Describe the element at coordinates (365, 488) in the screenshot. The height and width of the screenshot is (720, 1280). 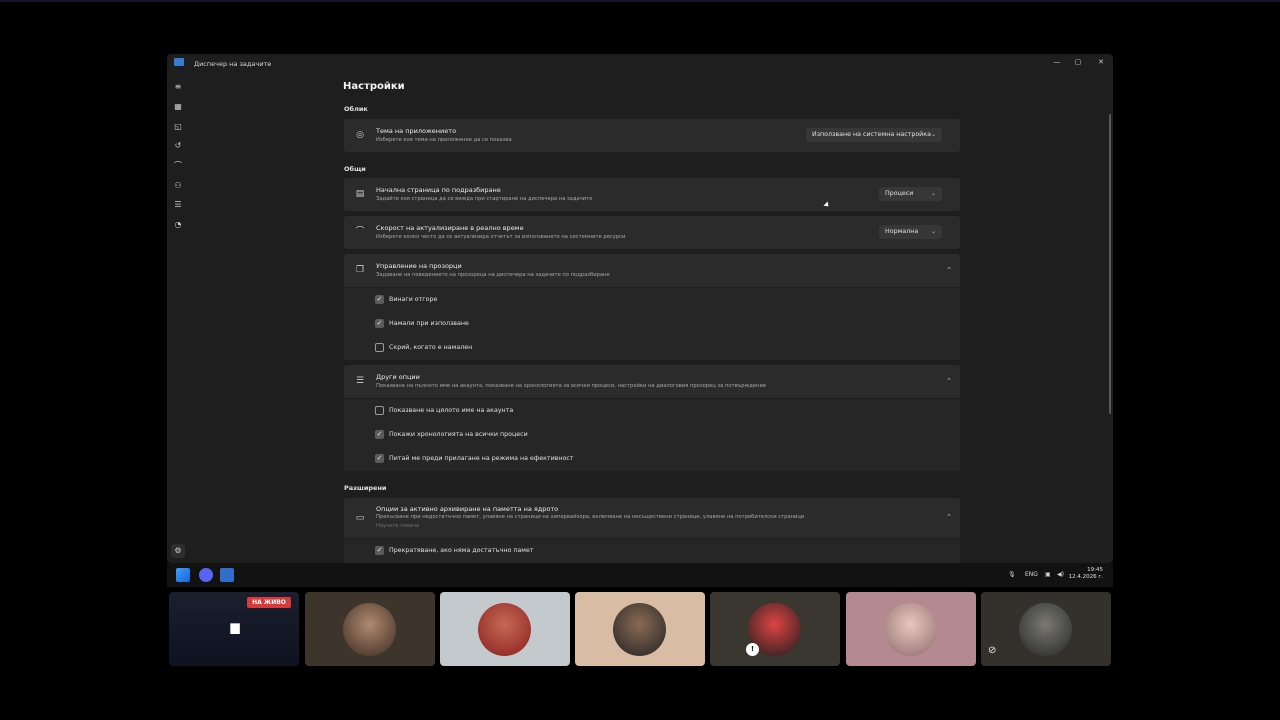
I see `section-advanced: Разширени` at that location.